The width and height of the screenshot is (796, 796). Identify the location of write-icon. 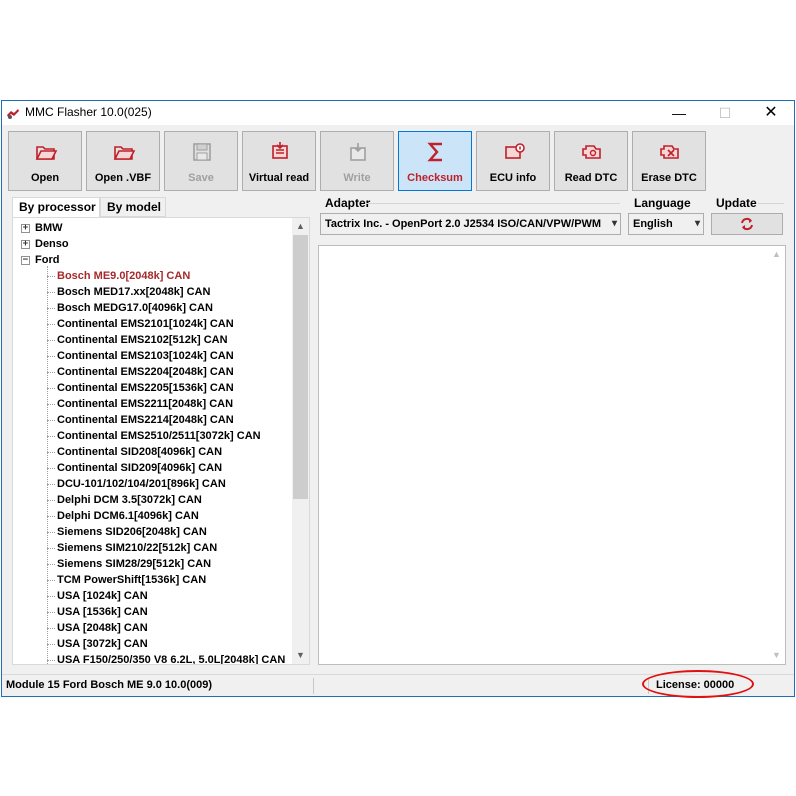
(358, 152).